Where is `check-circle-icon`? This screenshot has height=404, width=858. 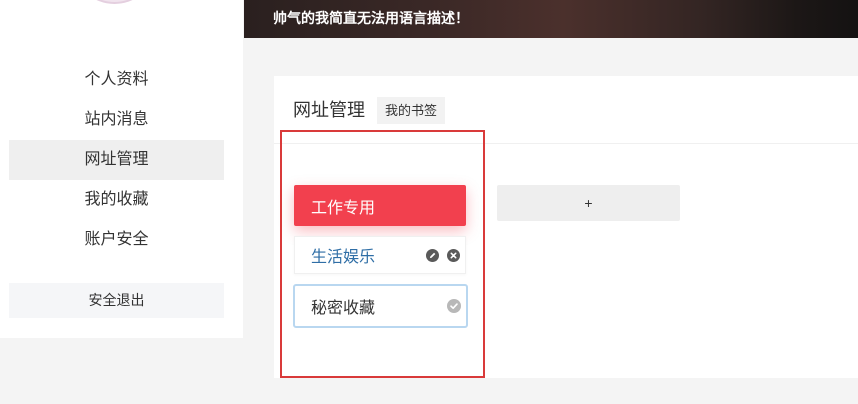 check-circle-icon is located at coordinates (454, 306).